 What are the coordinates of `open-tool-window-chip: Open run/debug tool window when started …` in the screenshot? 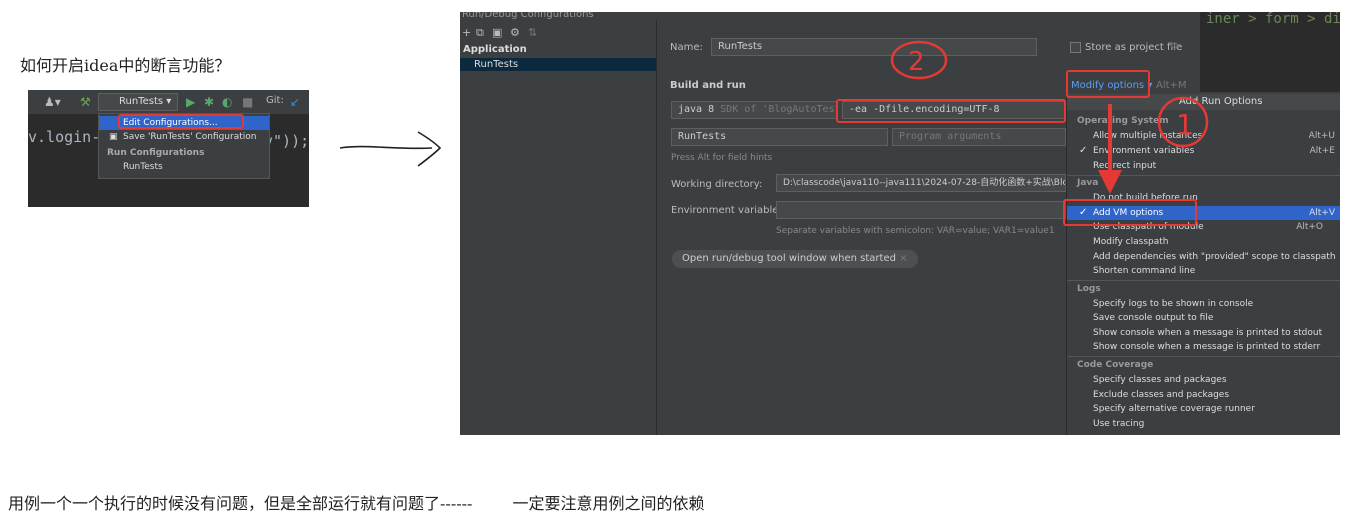 It's located at (795, 259).